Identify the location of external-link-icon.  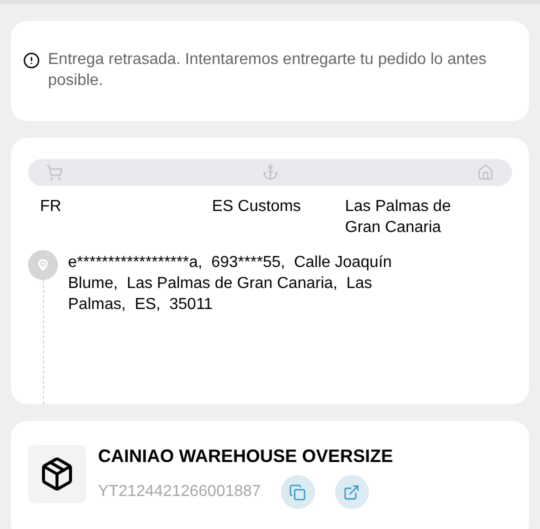
(351, 492).